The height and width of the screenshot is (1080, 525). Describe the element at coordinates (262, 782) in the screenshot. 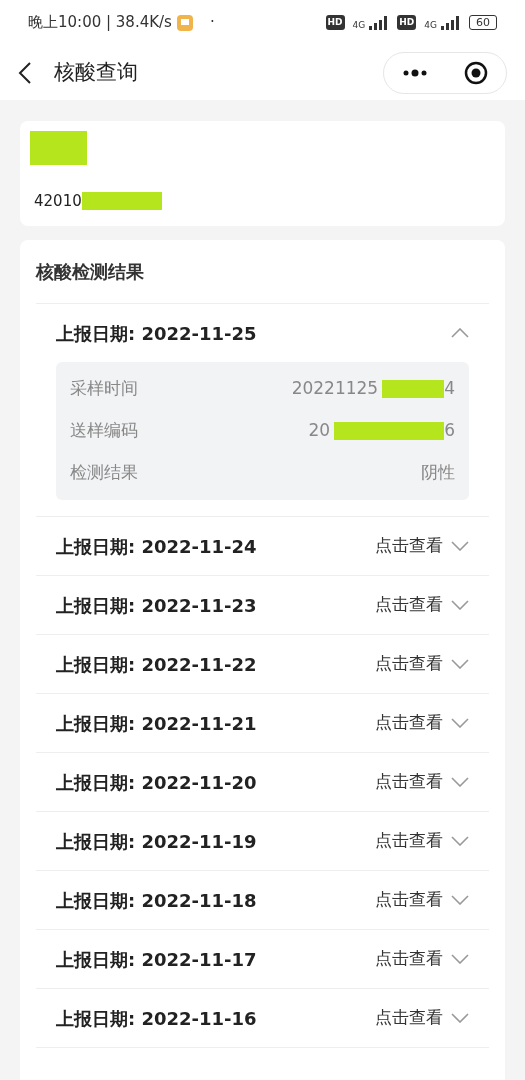

I see `record-header: 上报日期: 2022-11-20 点击查看` at that location.